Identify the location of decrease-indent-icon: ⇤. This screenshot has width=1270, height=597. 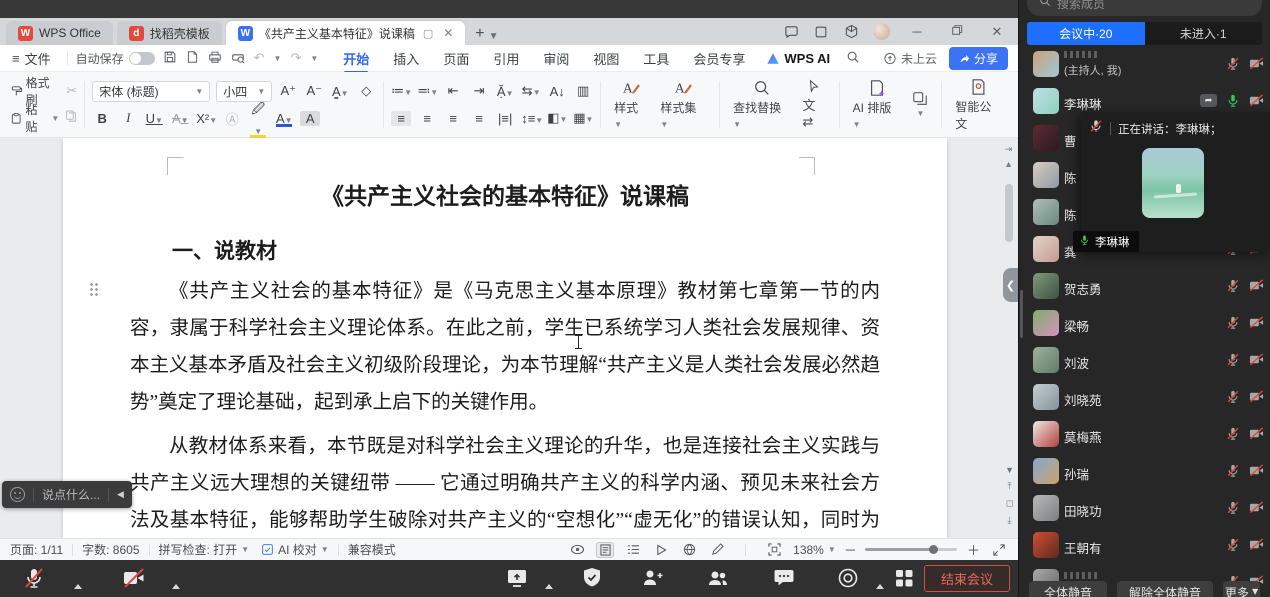
(453, 91).